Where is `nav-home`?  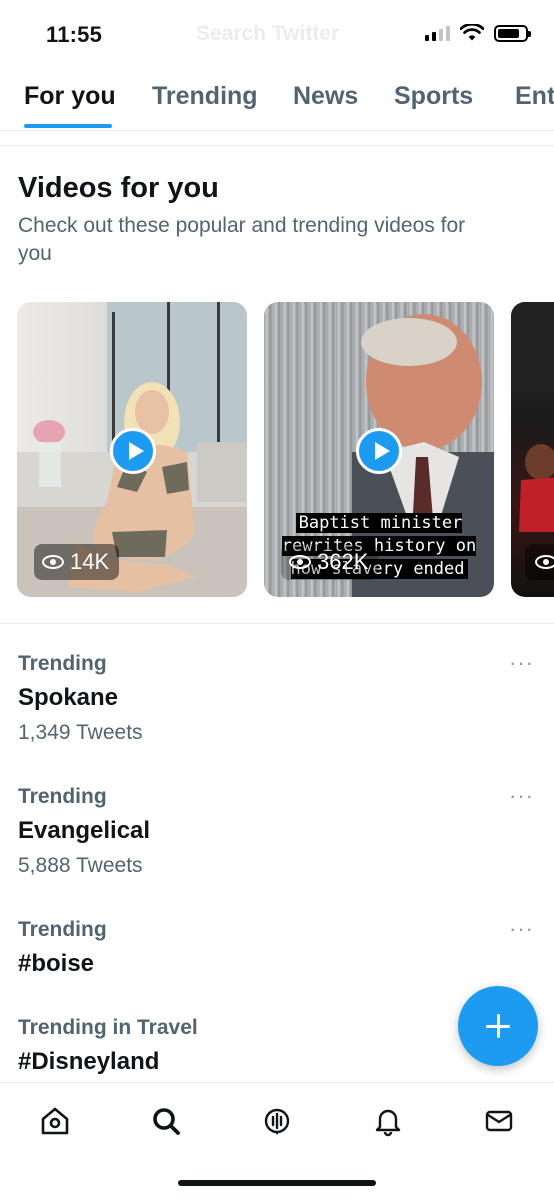
nav-home is located at coordinates (55, 1121).